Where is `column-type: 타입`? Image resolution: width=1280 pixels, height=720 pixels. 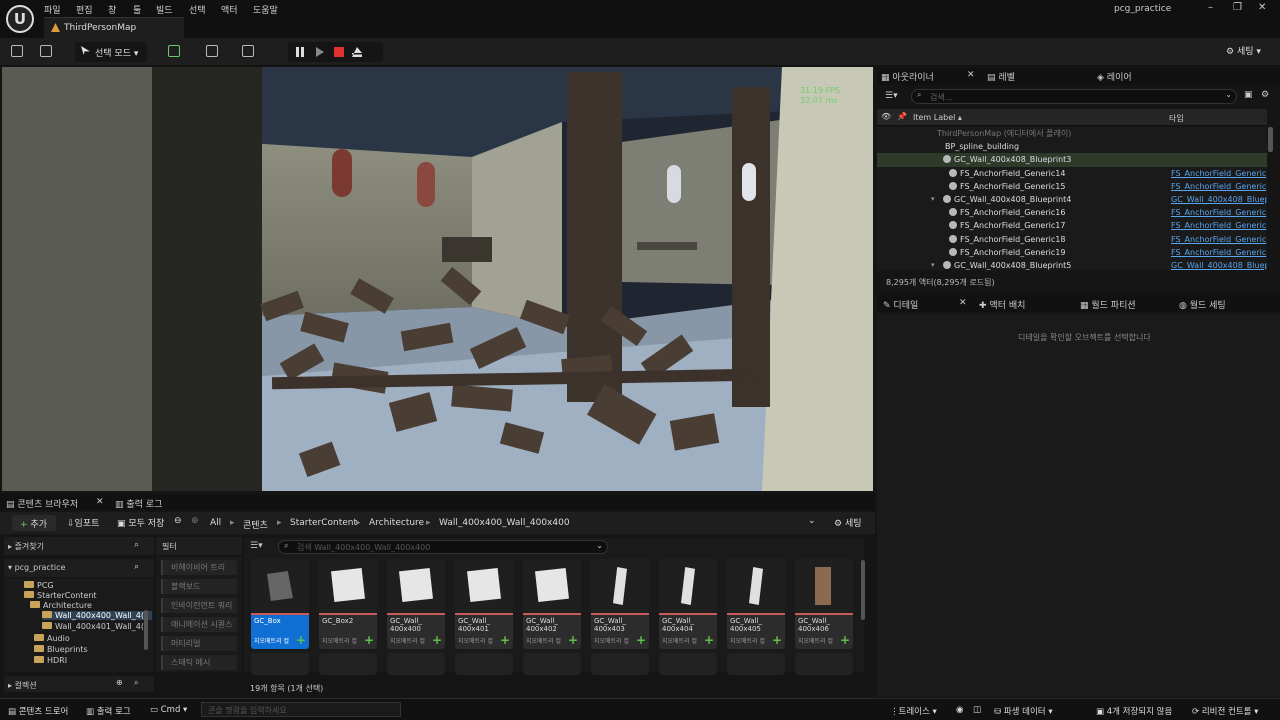
column-type: 타입 is located at coordinates (1176, 118).